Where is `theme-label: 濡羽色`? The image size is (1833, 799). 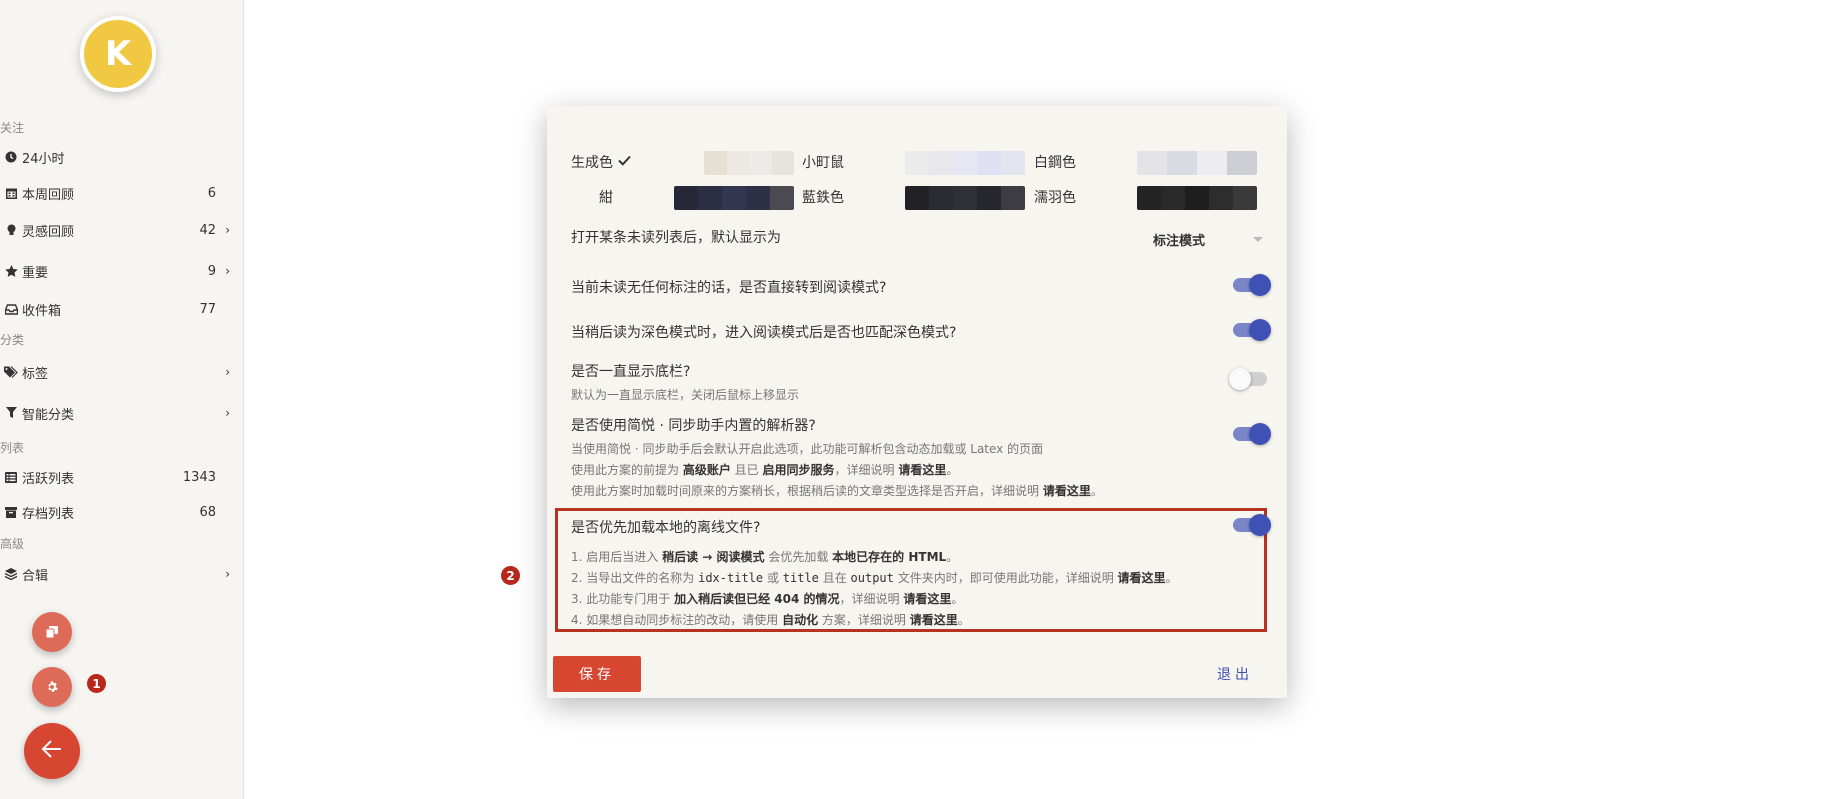
theme-label: 濡羽色 is located at coordinates (1055, 198).